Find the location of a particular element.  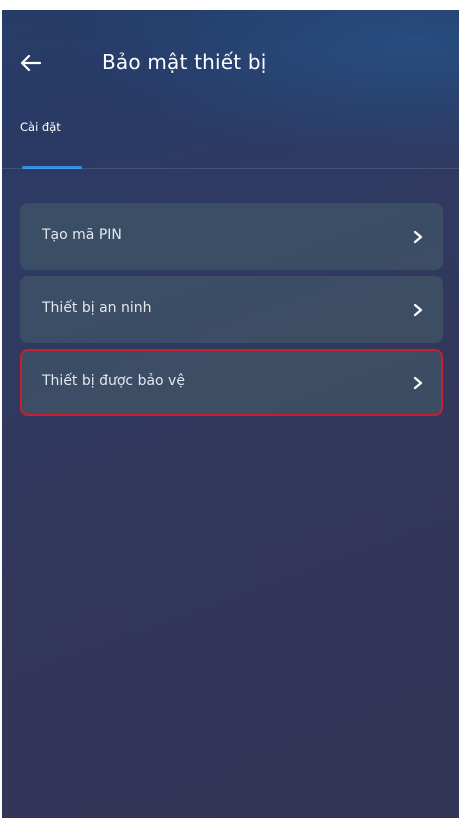

back-button is located at coordinates (31, 63).